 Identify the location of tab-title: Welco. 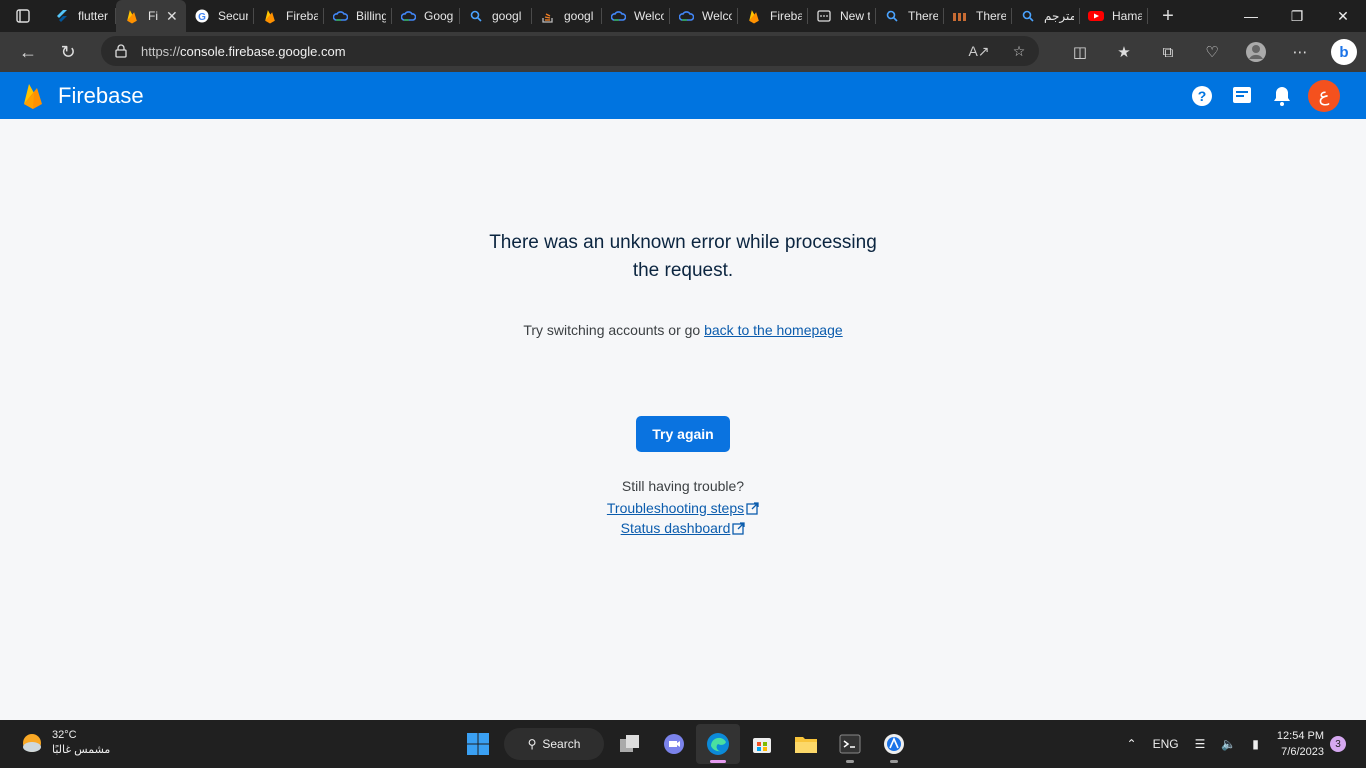
(649, 16).